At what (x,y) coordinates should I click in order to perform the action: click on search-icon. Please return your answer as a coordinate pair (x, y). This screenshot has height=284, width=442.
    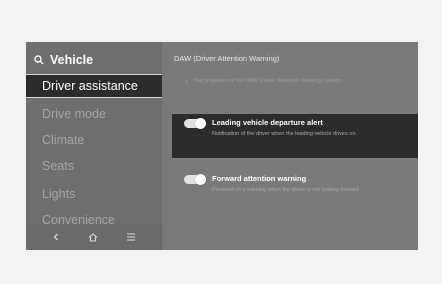
    Looking at the image, I should click on (39, 60).